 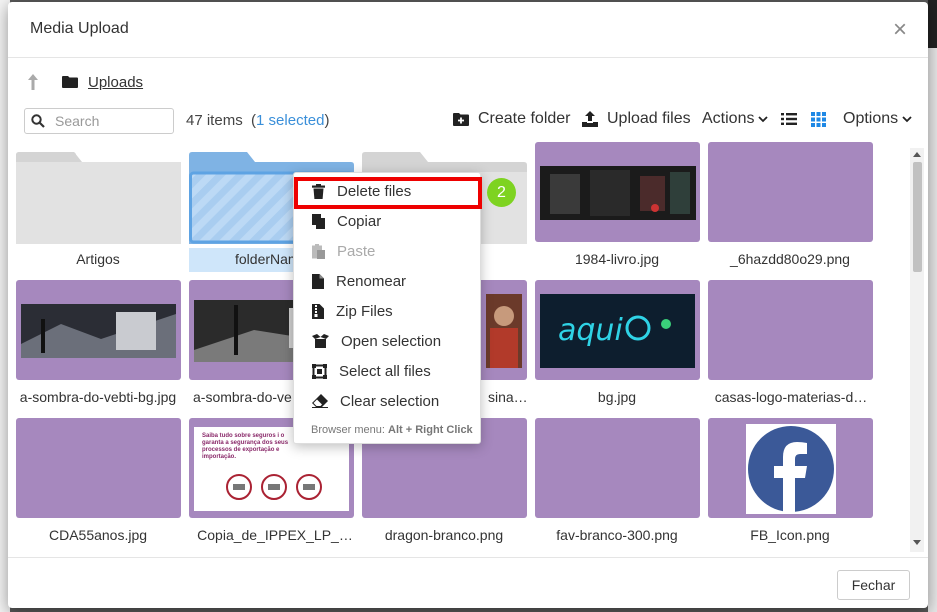 I want to click on up-arrow-icon, so click(x=33, y=82).